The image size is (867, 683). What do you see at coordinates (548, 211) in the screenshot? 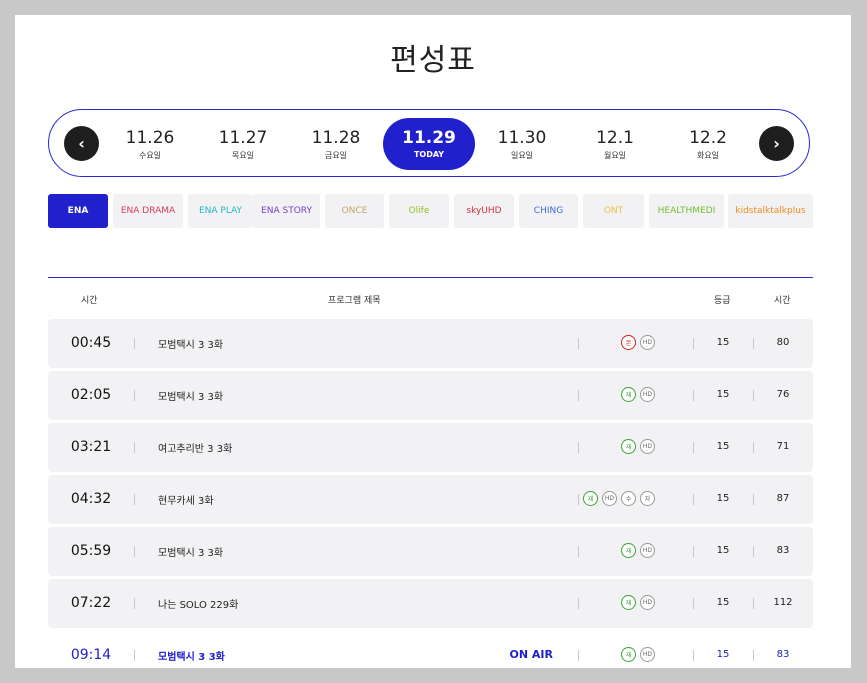
I see `channel-tab-ching: CHING` at bounding box center [548, 211].